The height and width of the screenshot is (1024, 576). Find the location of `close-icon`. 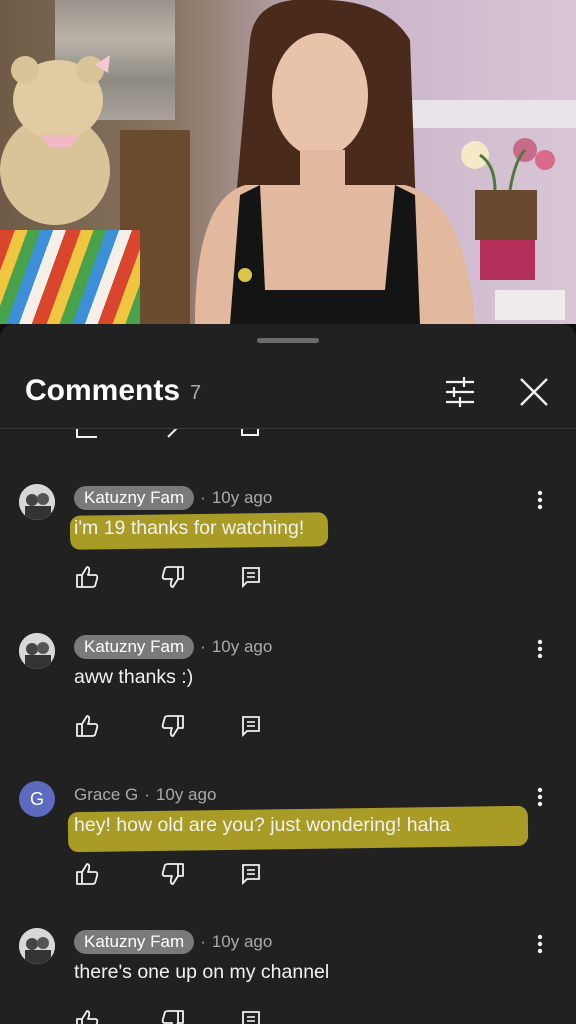

close-icon is located at coordinates (534, 392).